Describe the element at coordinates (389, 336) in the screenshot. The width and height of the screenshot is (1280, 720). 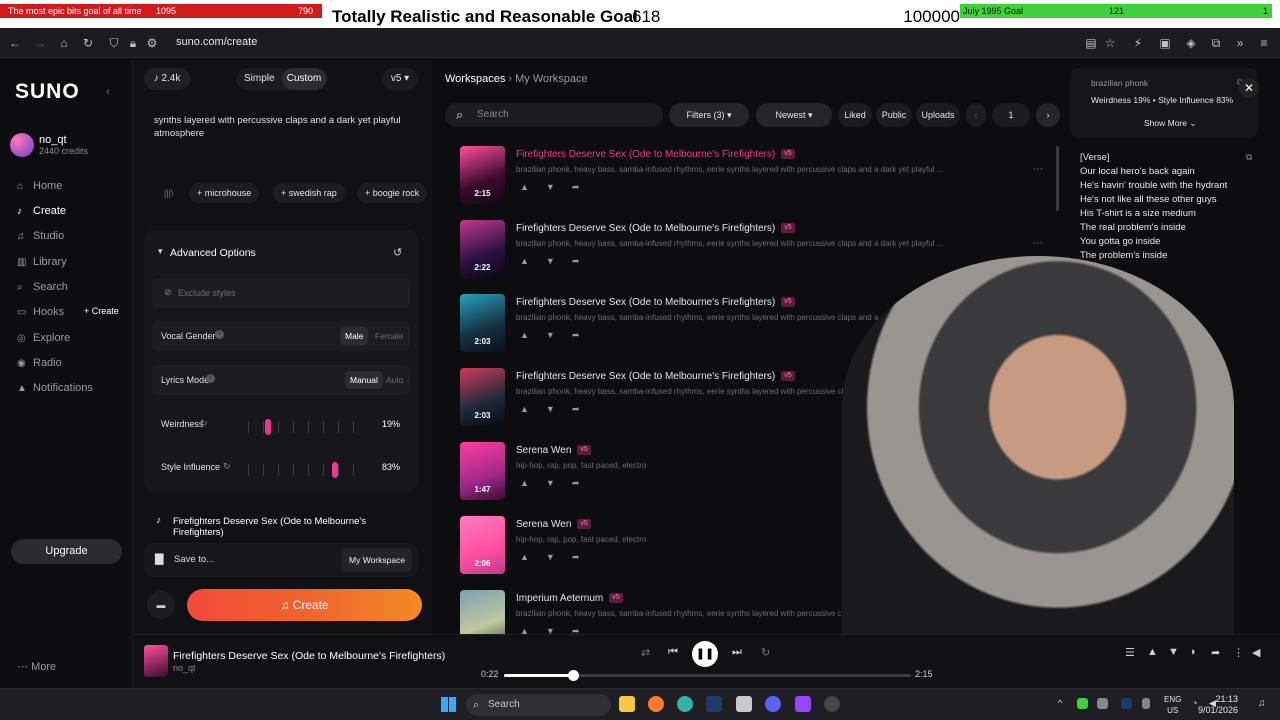
I see `vocal-female-option: Female` at that location.